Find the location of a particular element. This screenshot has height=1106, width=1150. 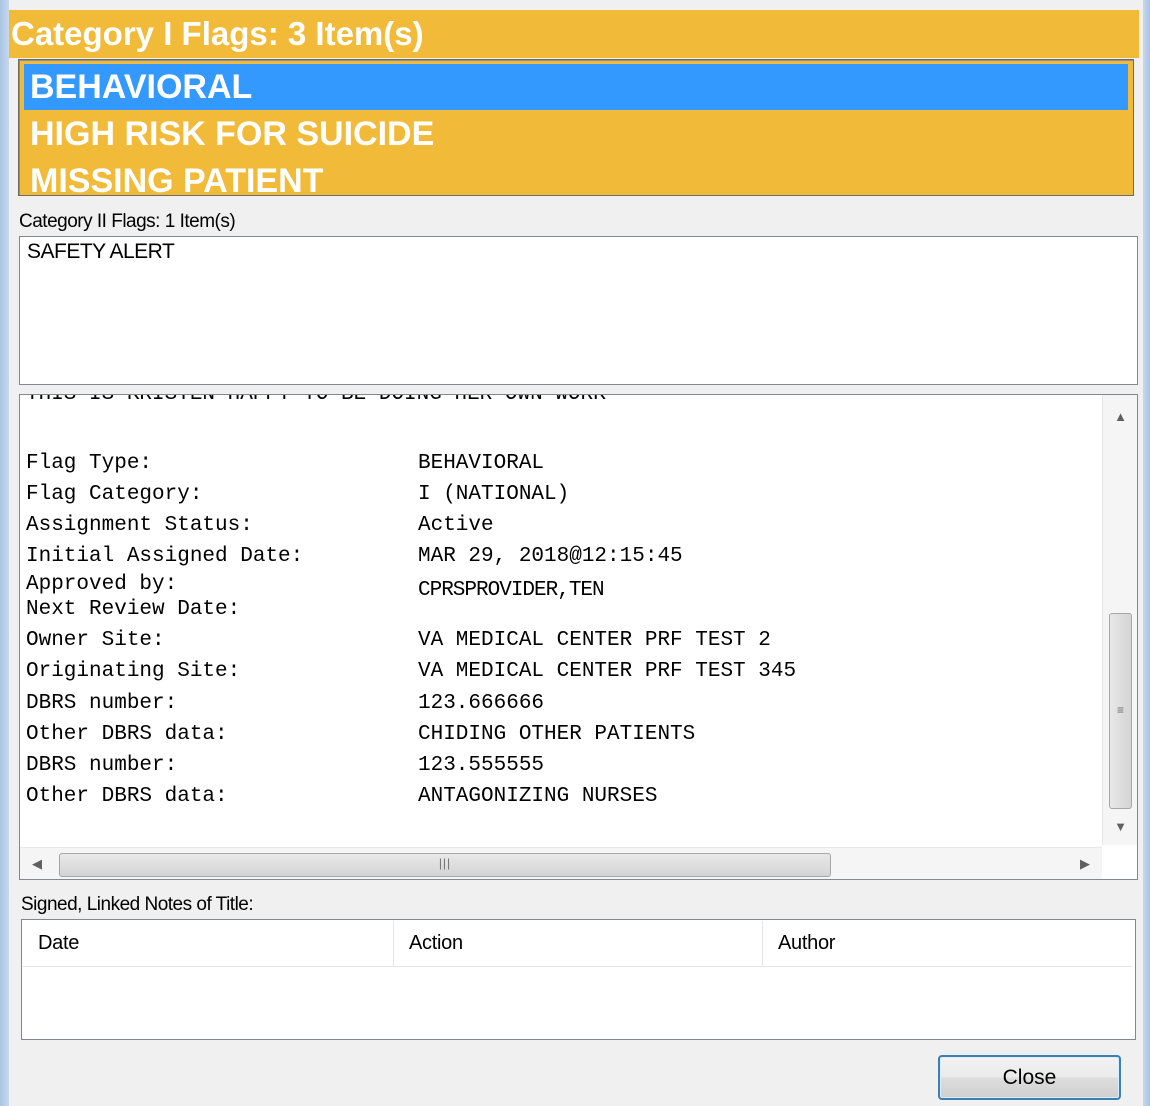

details-row-value: ANTAGONIZING NURSES is located at coordinates (538, 796).